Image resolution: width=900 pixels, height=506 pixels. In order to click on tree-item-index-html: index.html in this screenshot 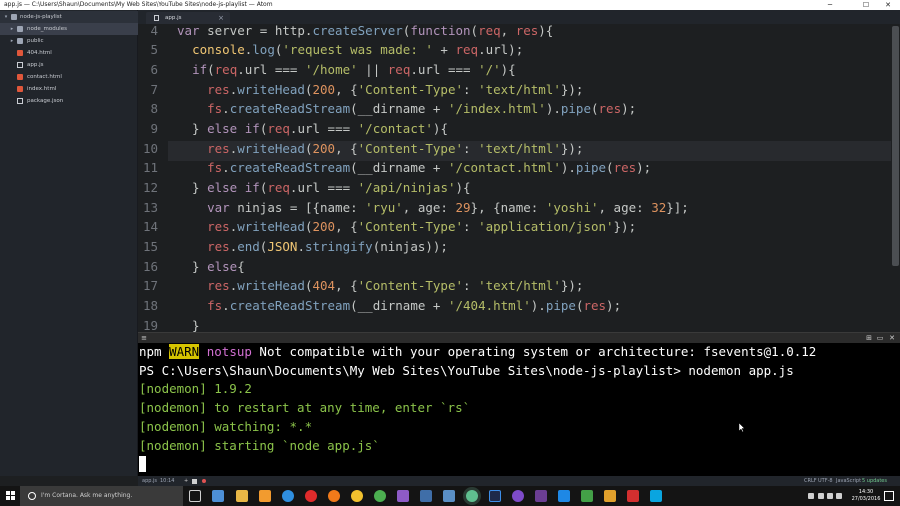, I will do `click(69, 89)`.